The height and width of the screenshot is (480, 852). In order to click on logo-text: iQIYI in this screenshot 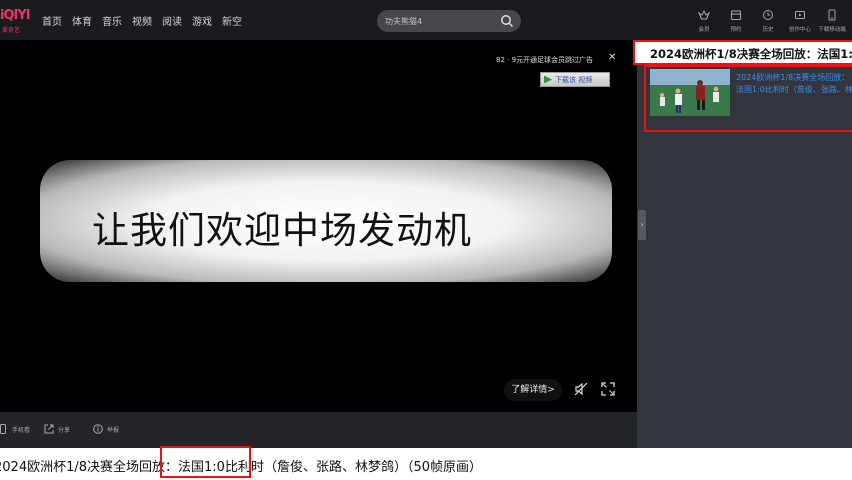, I will do `click(15, 15)`.